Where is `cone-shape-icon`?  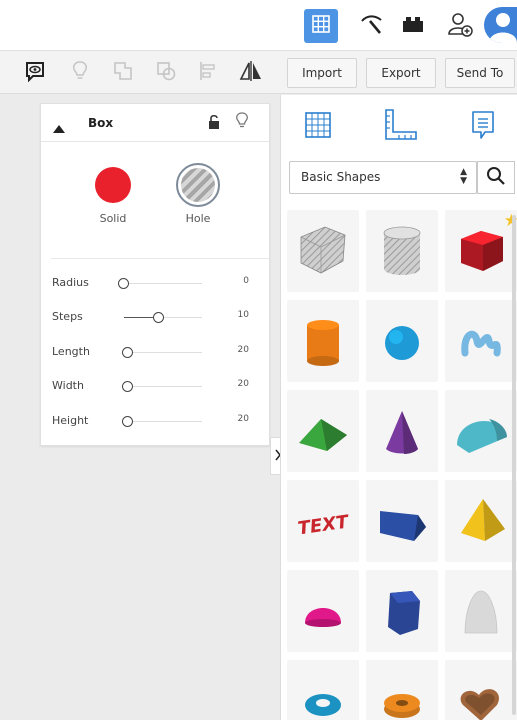
cone-shape-icon is located at coordinates (402, 432).